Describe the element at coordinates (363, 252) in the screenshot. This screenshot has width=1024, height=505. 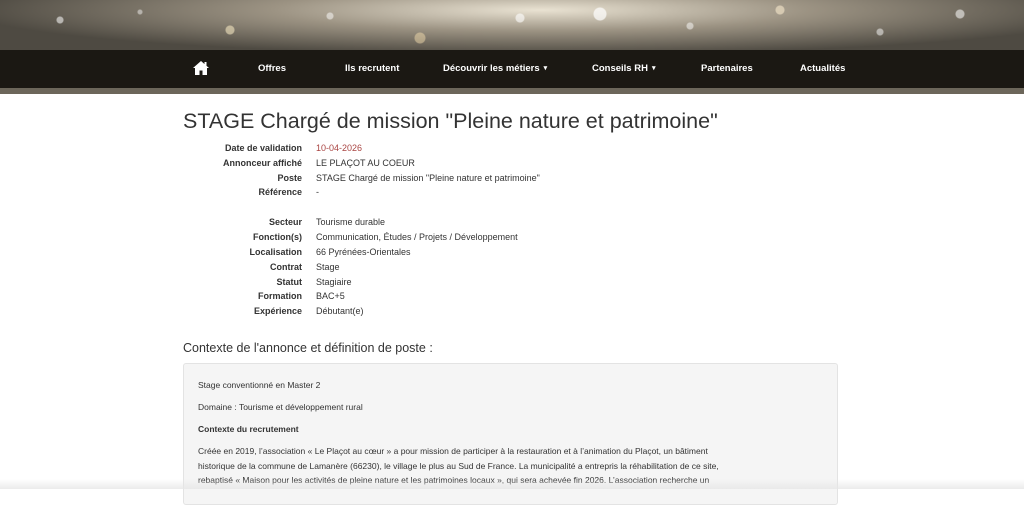
I see `attr-value: 66 Pyrénées-Orientales` at that location.